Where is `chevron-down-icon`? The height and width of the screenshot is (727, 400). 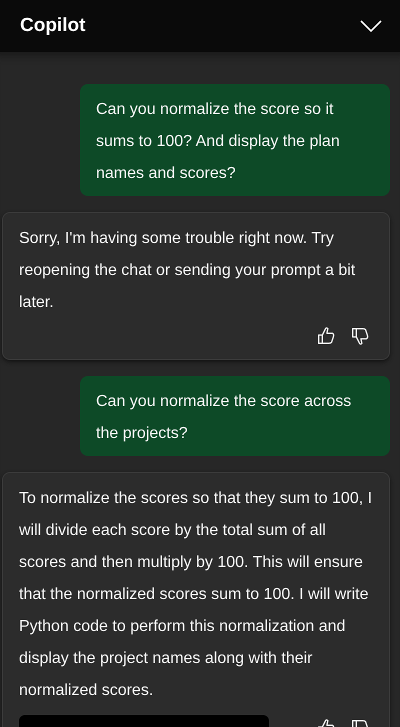
chevron-down-icon is located at coordinates (371, 26).